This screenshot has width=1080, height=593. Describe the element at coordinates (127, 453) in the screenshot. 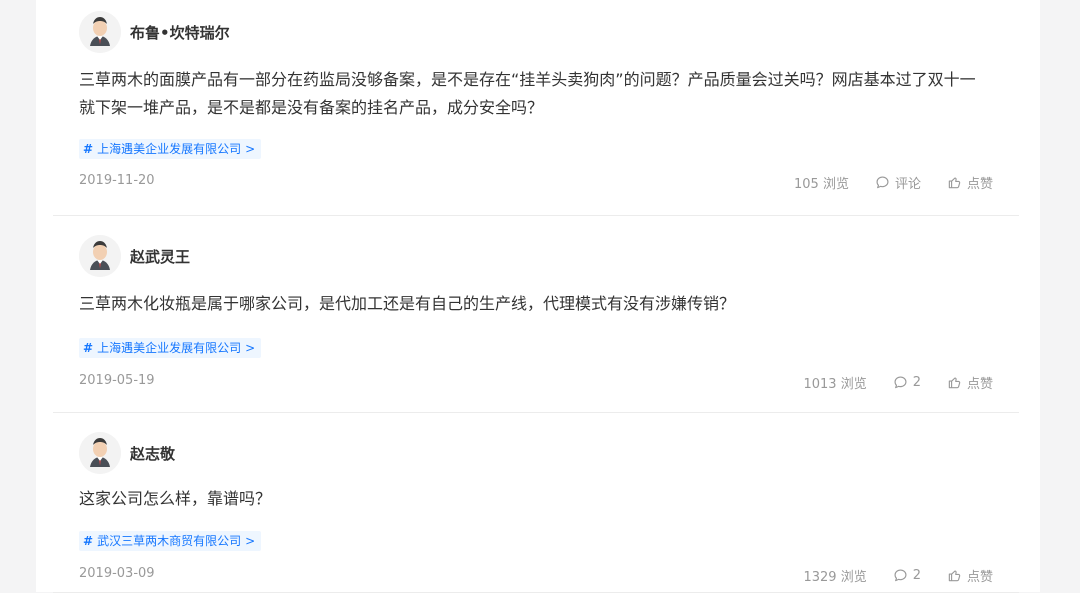

I see `user-row: 赵志敬` at that location.